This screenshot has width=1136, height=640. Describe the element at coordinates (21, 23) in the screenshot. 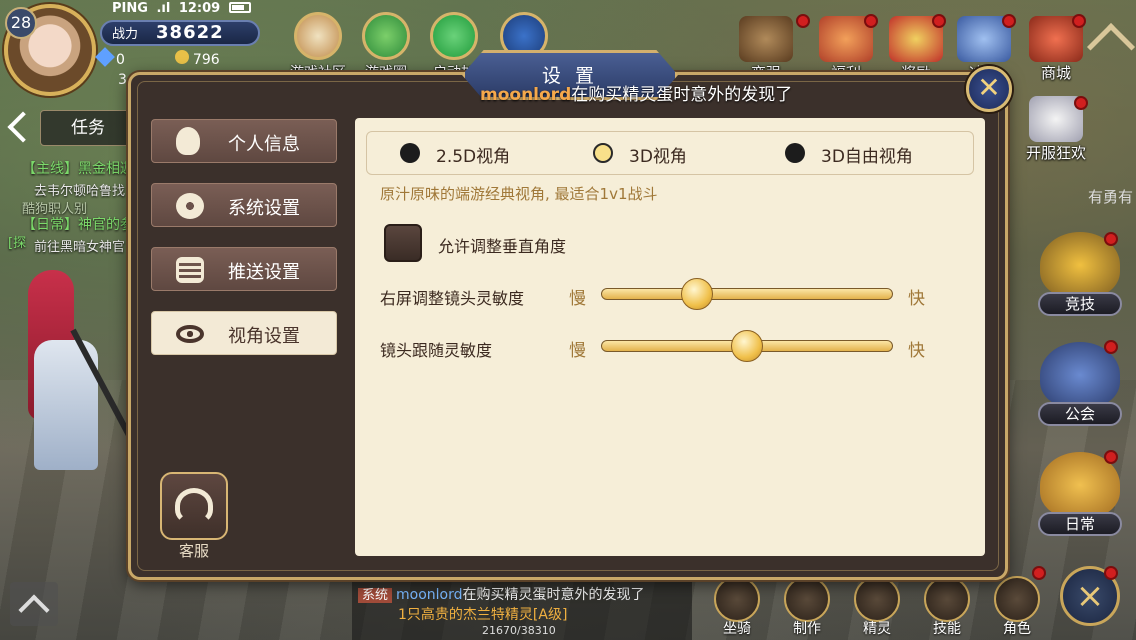

I see `level-badge: 28` at that location.